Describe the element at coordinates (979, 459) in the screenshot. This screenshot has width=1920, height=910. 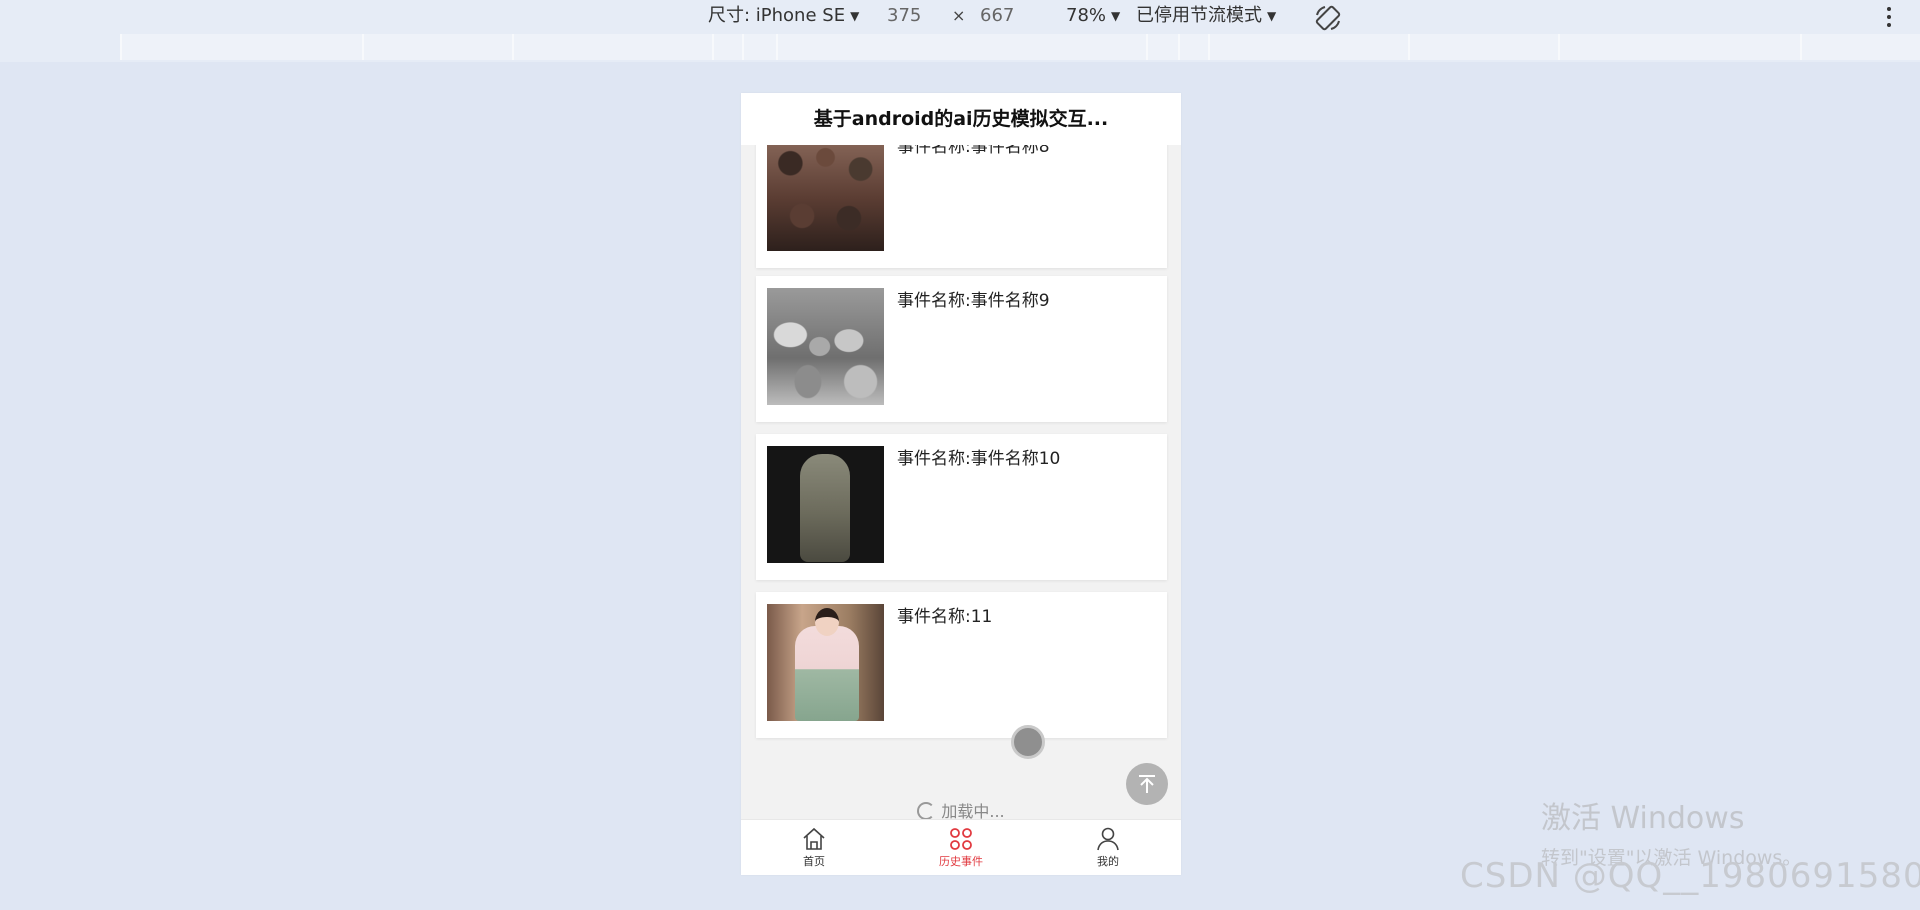
I see `event-title: 事件名称:事件名称10` at that location.